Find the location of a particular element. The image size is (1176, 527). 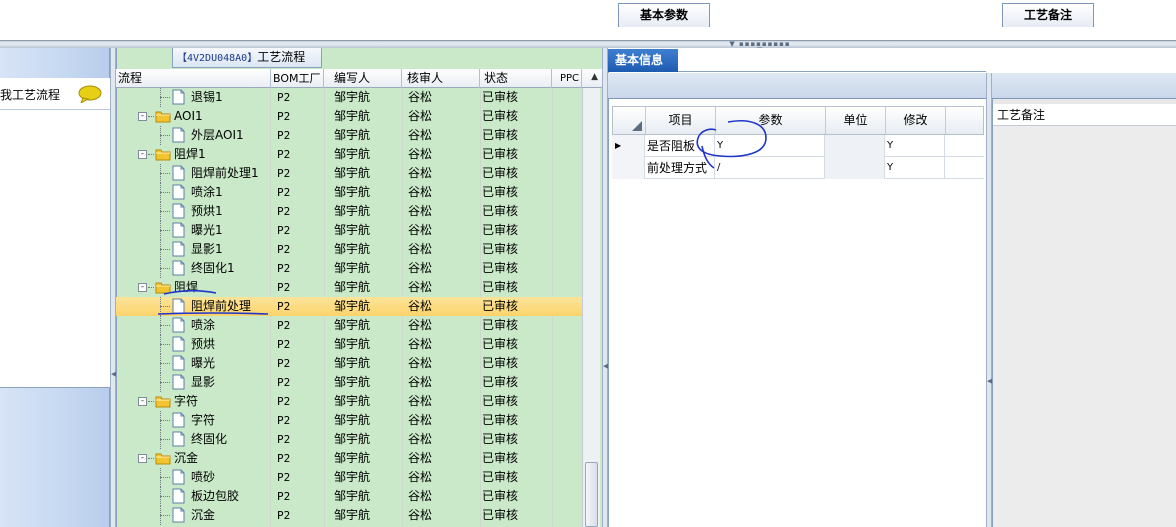

row-pointer: ▶ is located at coordinates (628, 146).